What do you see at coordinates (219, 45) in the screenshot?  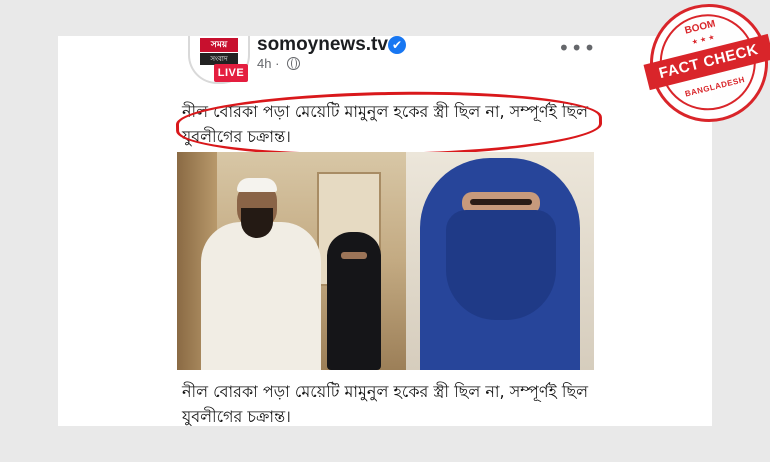 I see `logo-text: সময়` at bounding box center [219, 45].